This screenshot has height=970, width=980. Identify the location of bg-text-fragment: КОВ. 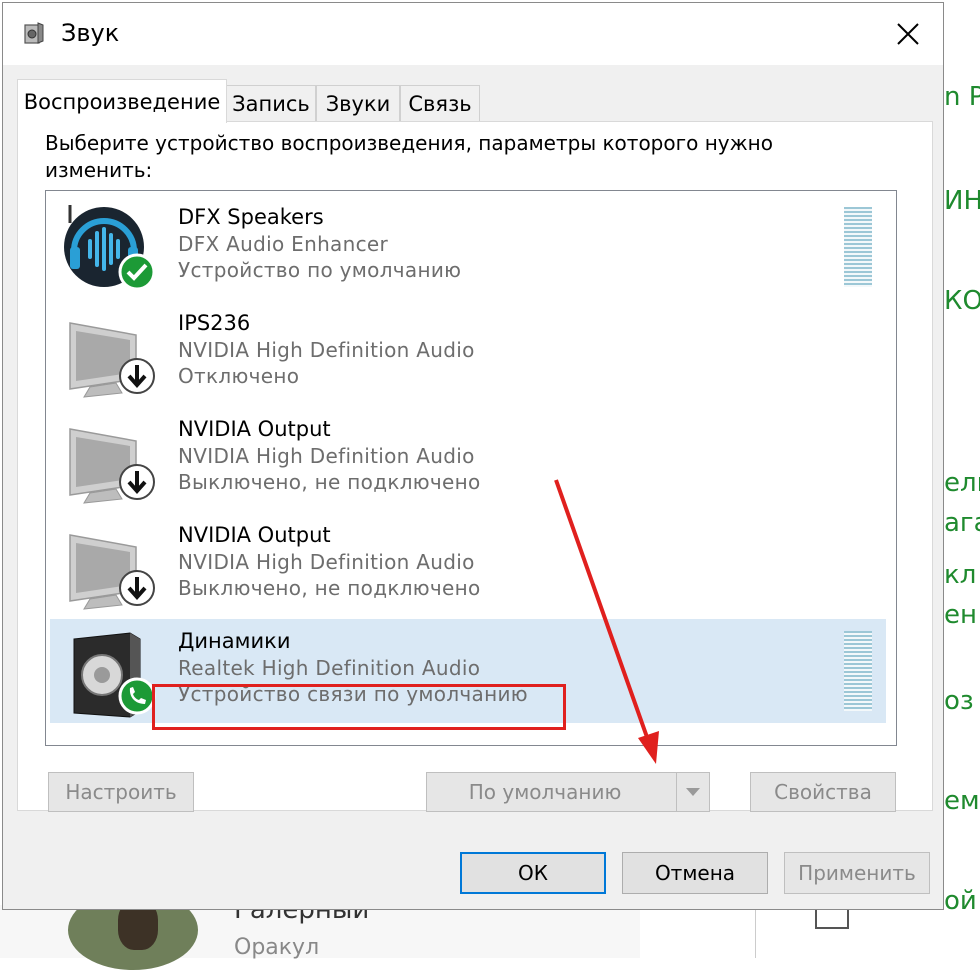
(962, 301).